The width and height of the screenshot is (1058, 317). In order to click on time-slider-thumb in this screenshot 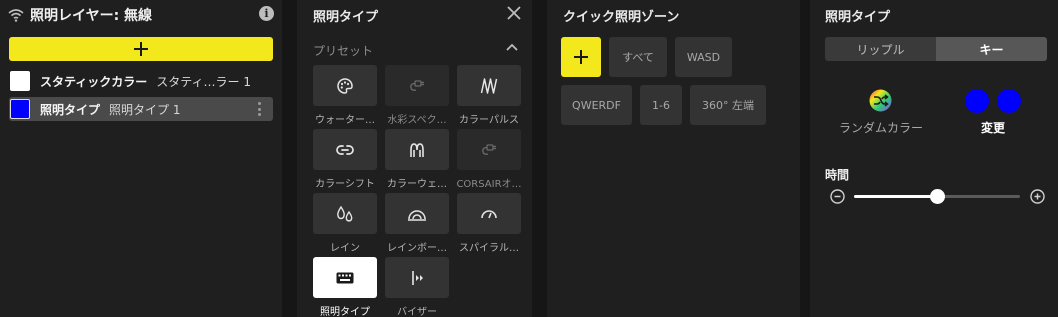, I will do `click(937, 196)`.